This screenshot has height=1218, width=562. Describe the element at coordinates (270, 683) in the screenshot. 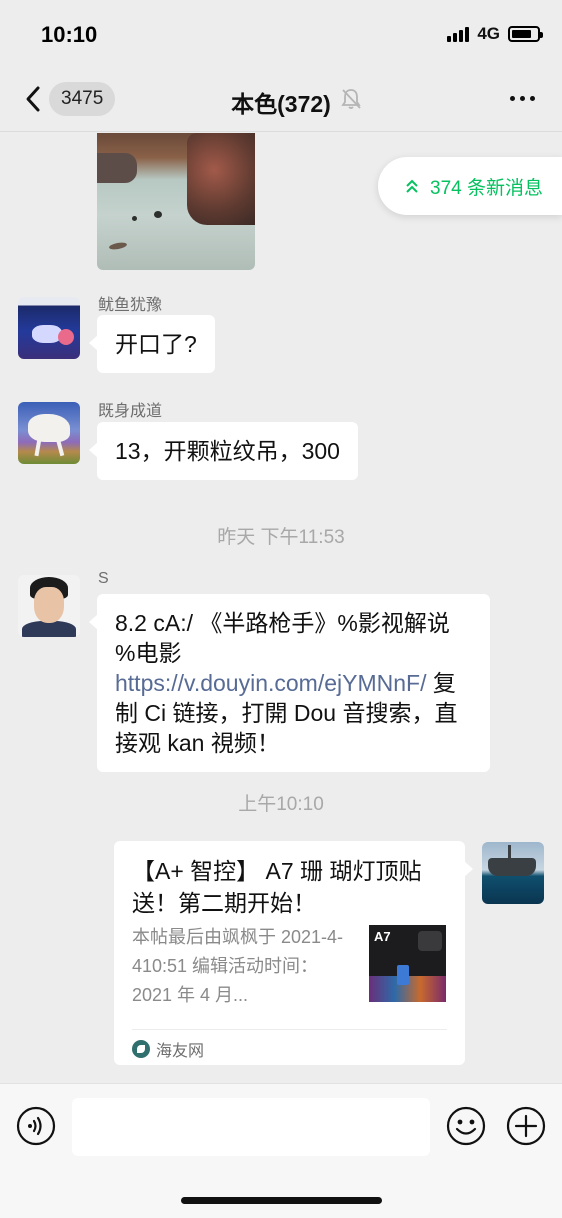

I see `message-link: https://v.douyin.com/ejYMNnF/` at that location.